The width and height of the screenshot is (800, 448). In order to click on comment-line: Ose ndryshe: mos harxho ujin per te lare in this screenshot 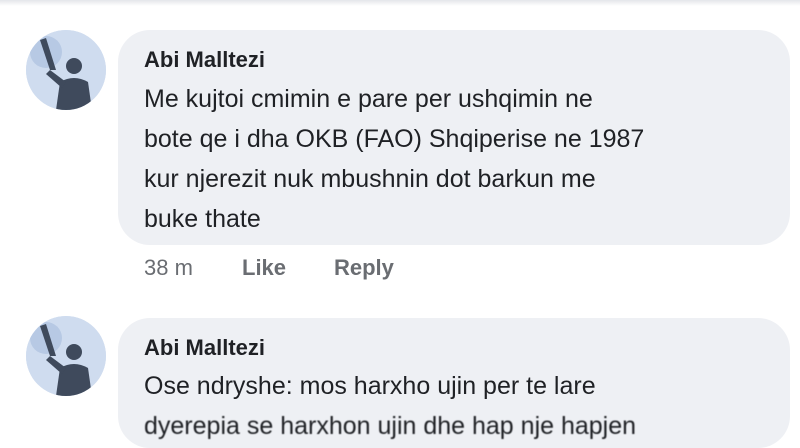, I will do `click(370, 386)`.